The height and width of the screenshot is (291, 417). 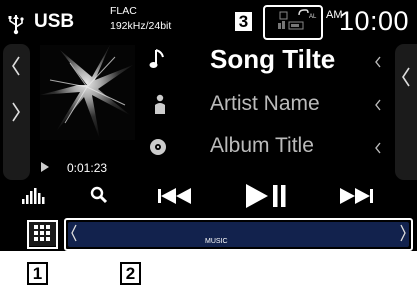 I want to click on album-artwork, so click(x=87, y=92).